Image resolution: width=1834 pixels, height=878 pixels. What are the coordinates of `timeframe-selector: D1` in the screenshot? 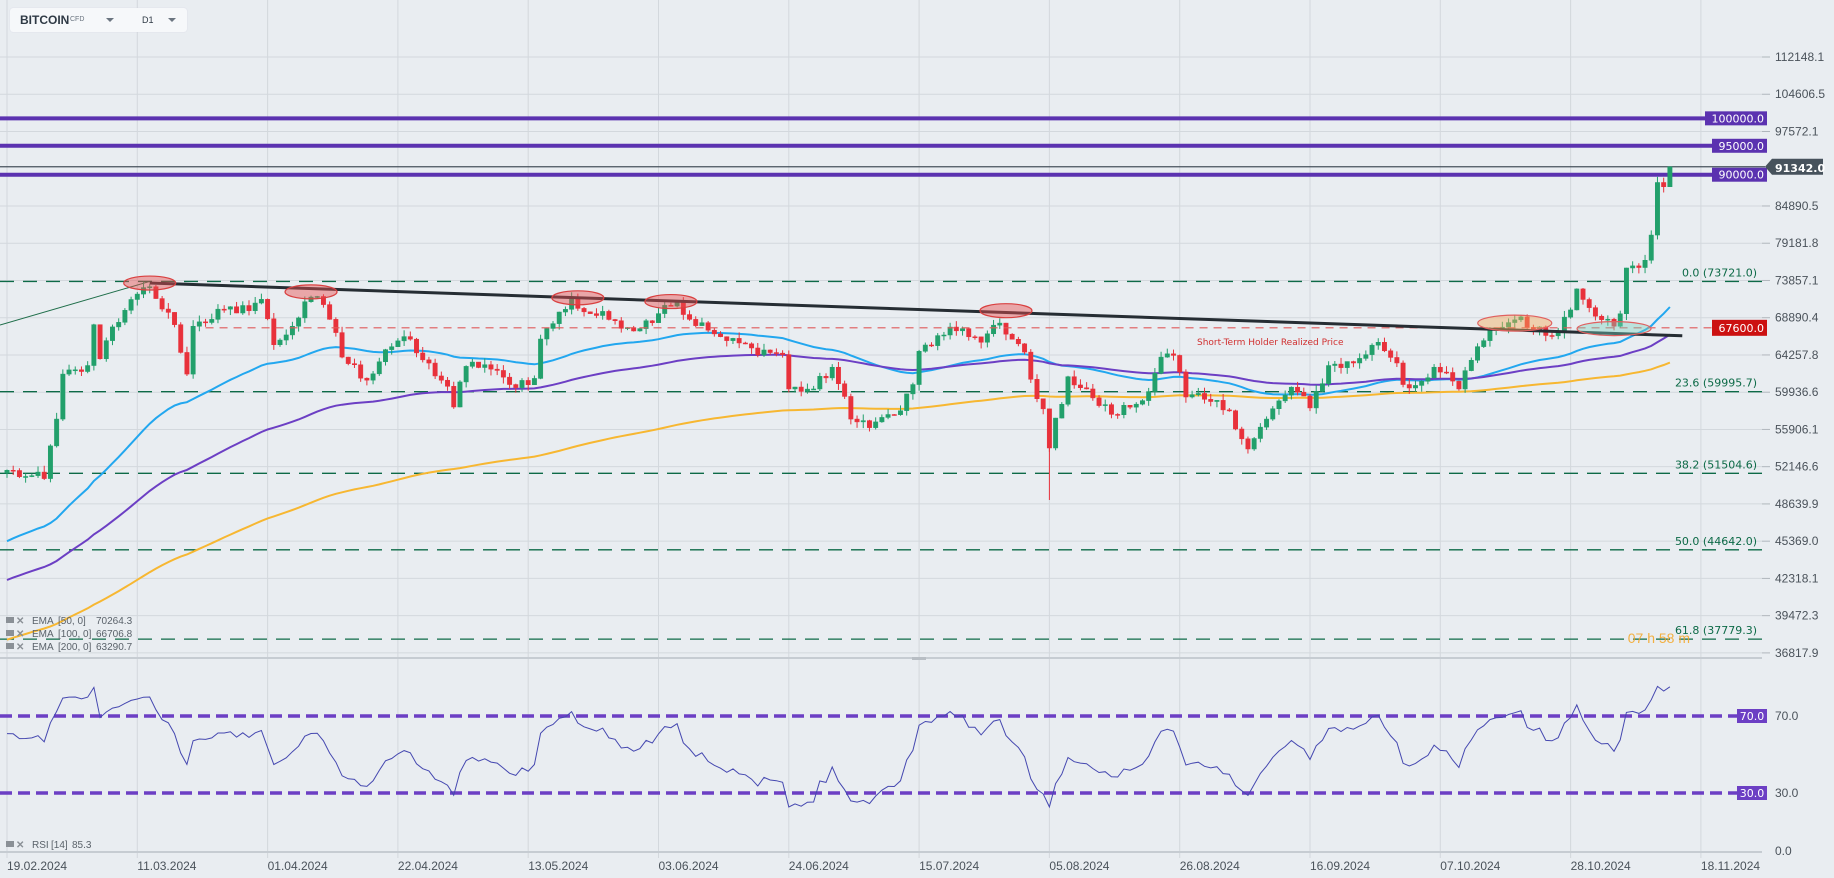 It's located at (148, 20).